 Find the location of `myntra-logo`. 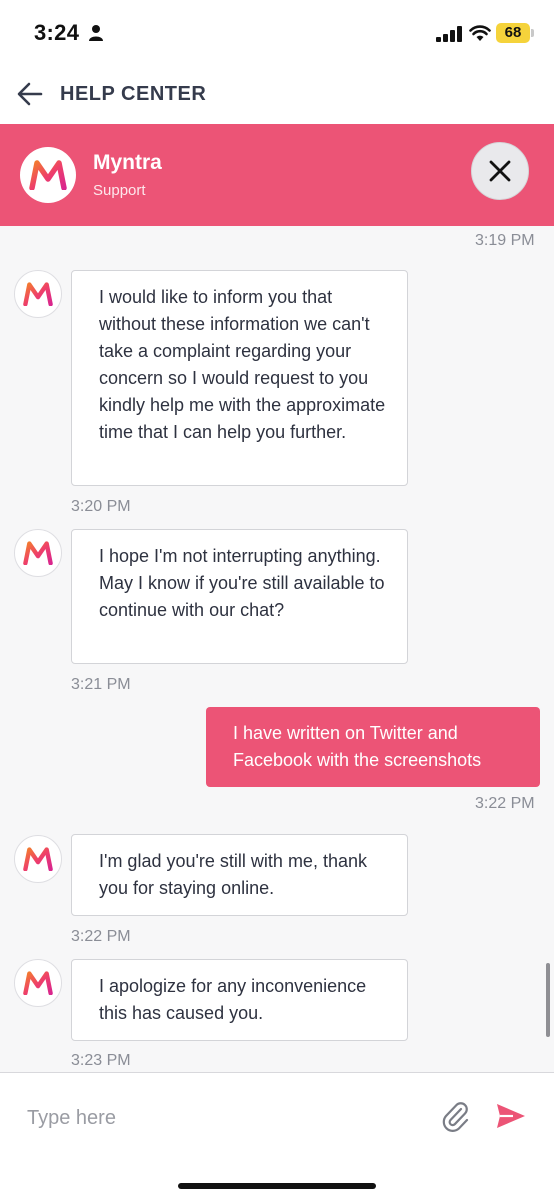

myntra-logo is located at coordinates (48, 175).